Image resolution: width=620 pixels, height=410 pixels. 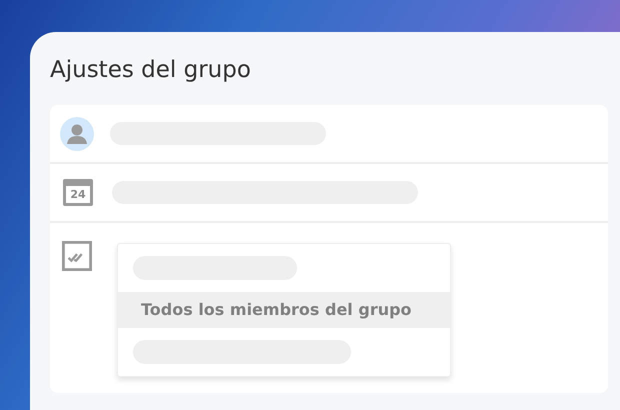 I want to click on user-avatar-icon, so click(x=77, y=133).